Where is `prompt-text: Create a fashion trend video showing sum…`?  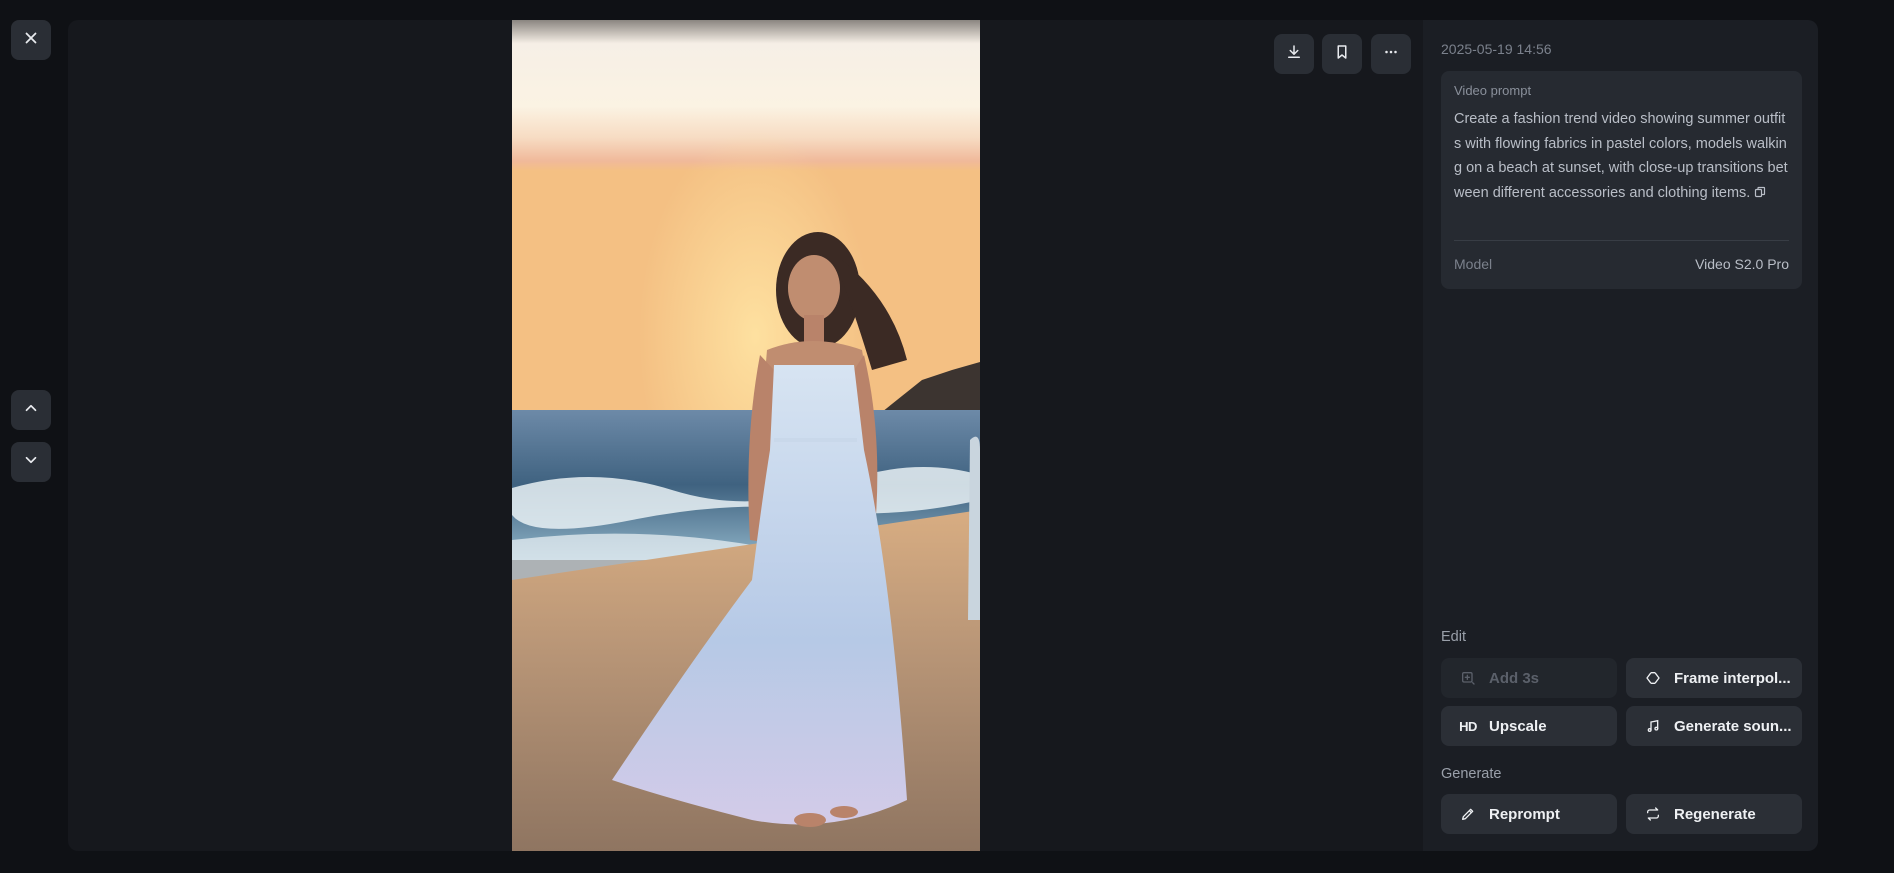
prompt-text: Create a fashion trend video showing sum… is located at coordinates (1621, 156).